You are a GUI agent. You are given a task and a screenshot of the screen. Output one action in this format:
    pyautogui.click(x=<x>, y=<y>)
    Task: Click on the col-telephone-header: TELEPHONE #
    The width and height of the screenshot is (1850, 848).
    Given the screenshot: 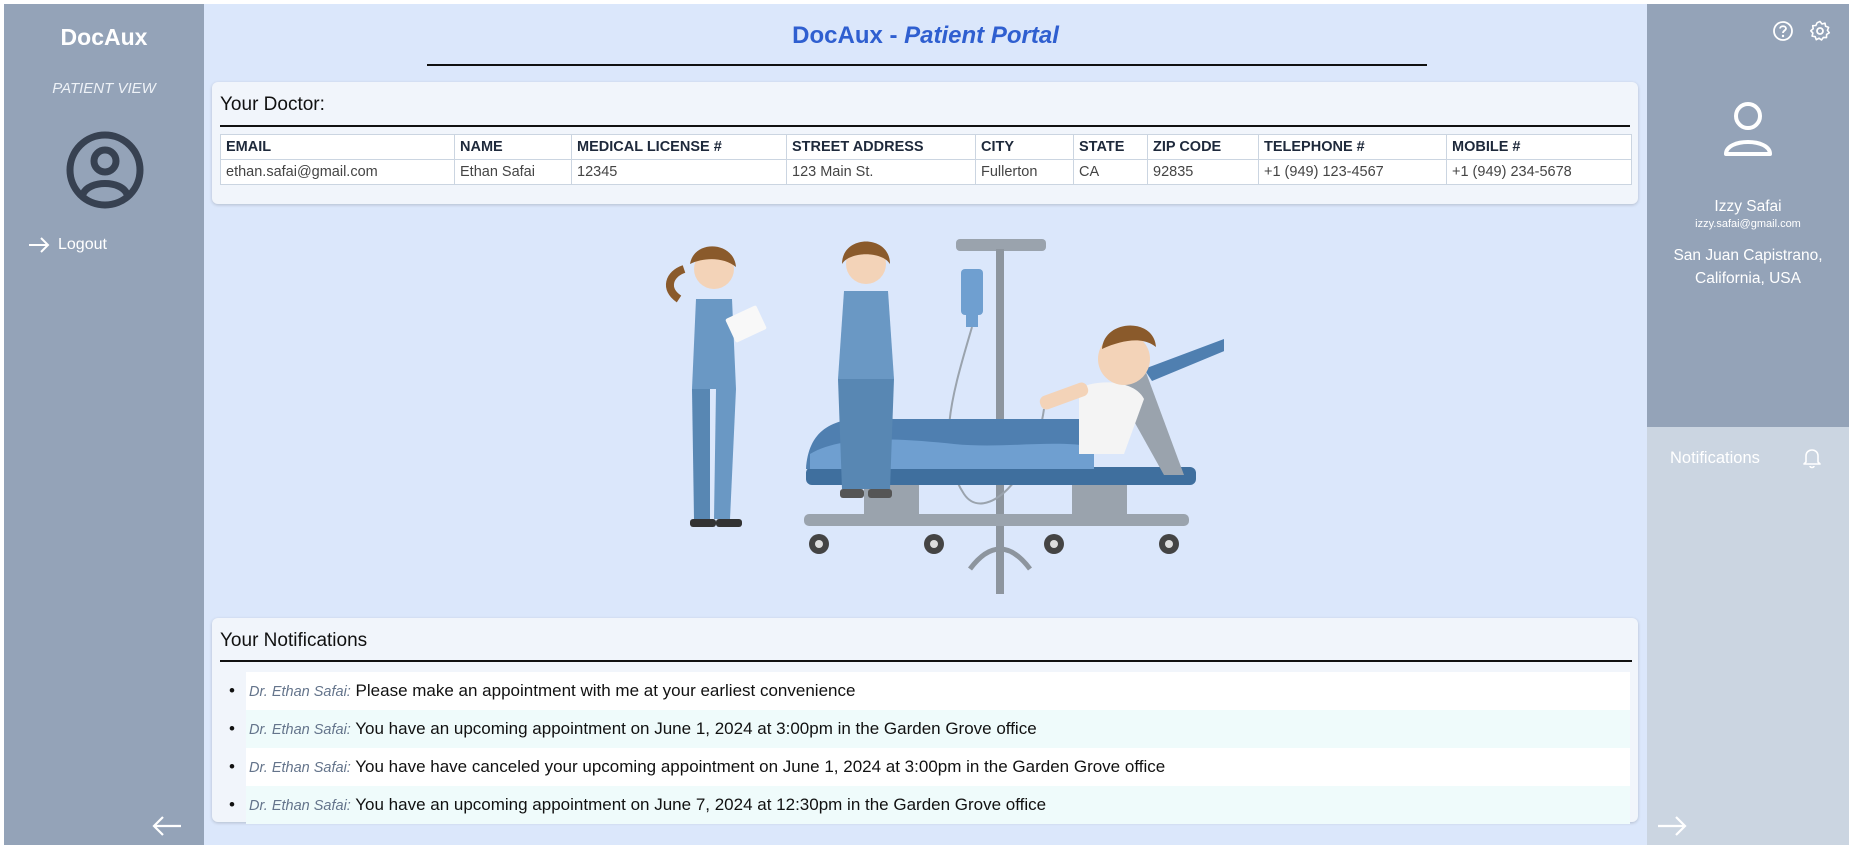 What is the action you would take?
    pyautogui.click(x=1352, y=147)
    